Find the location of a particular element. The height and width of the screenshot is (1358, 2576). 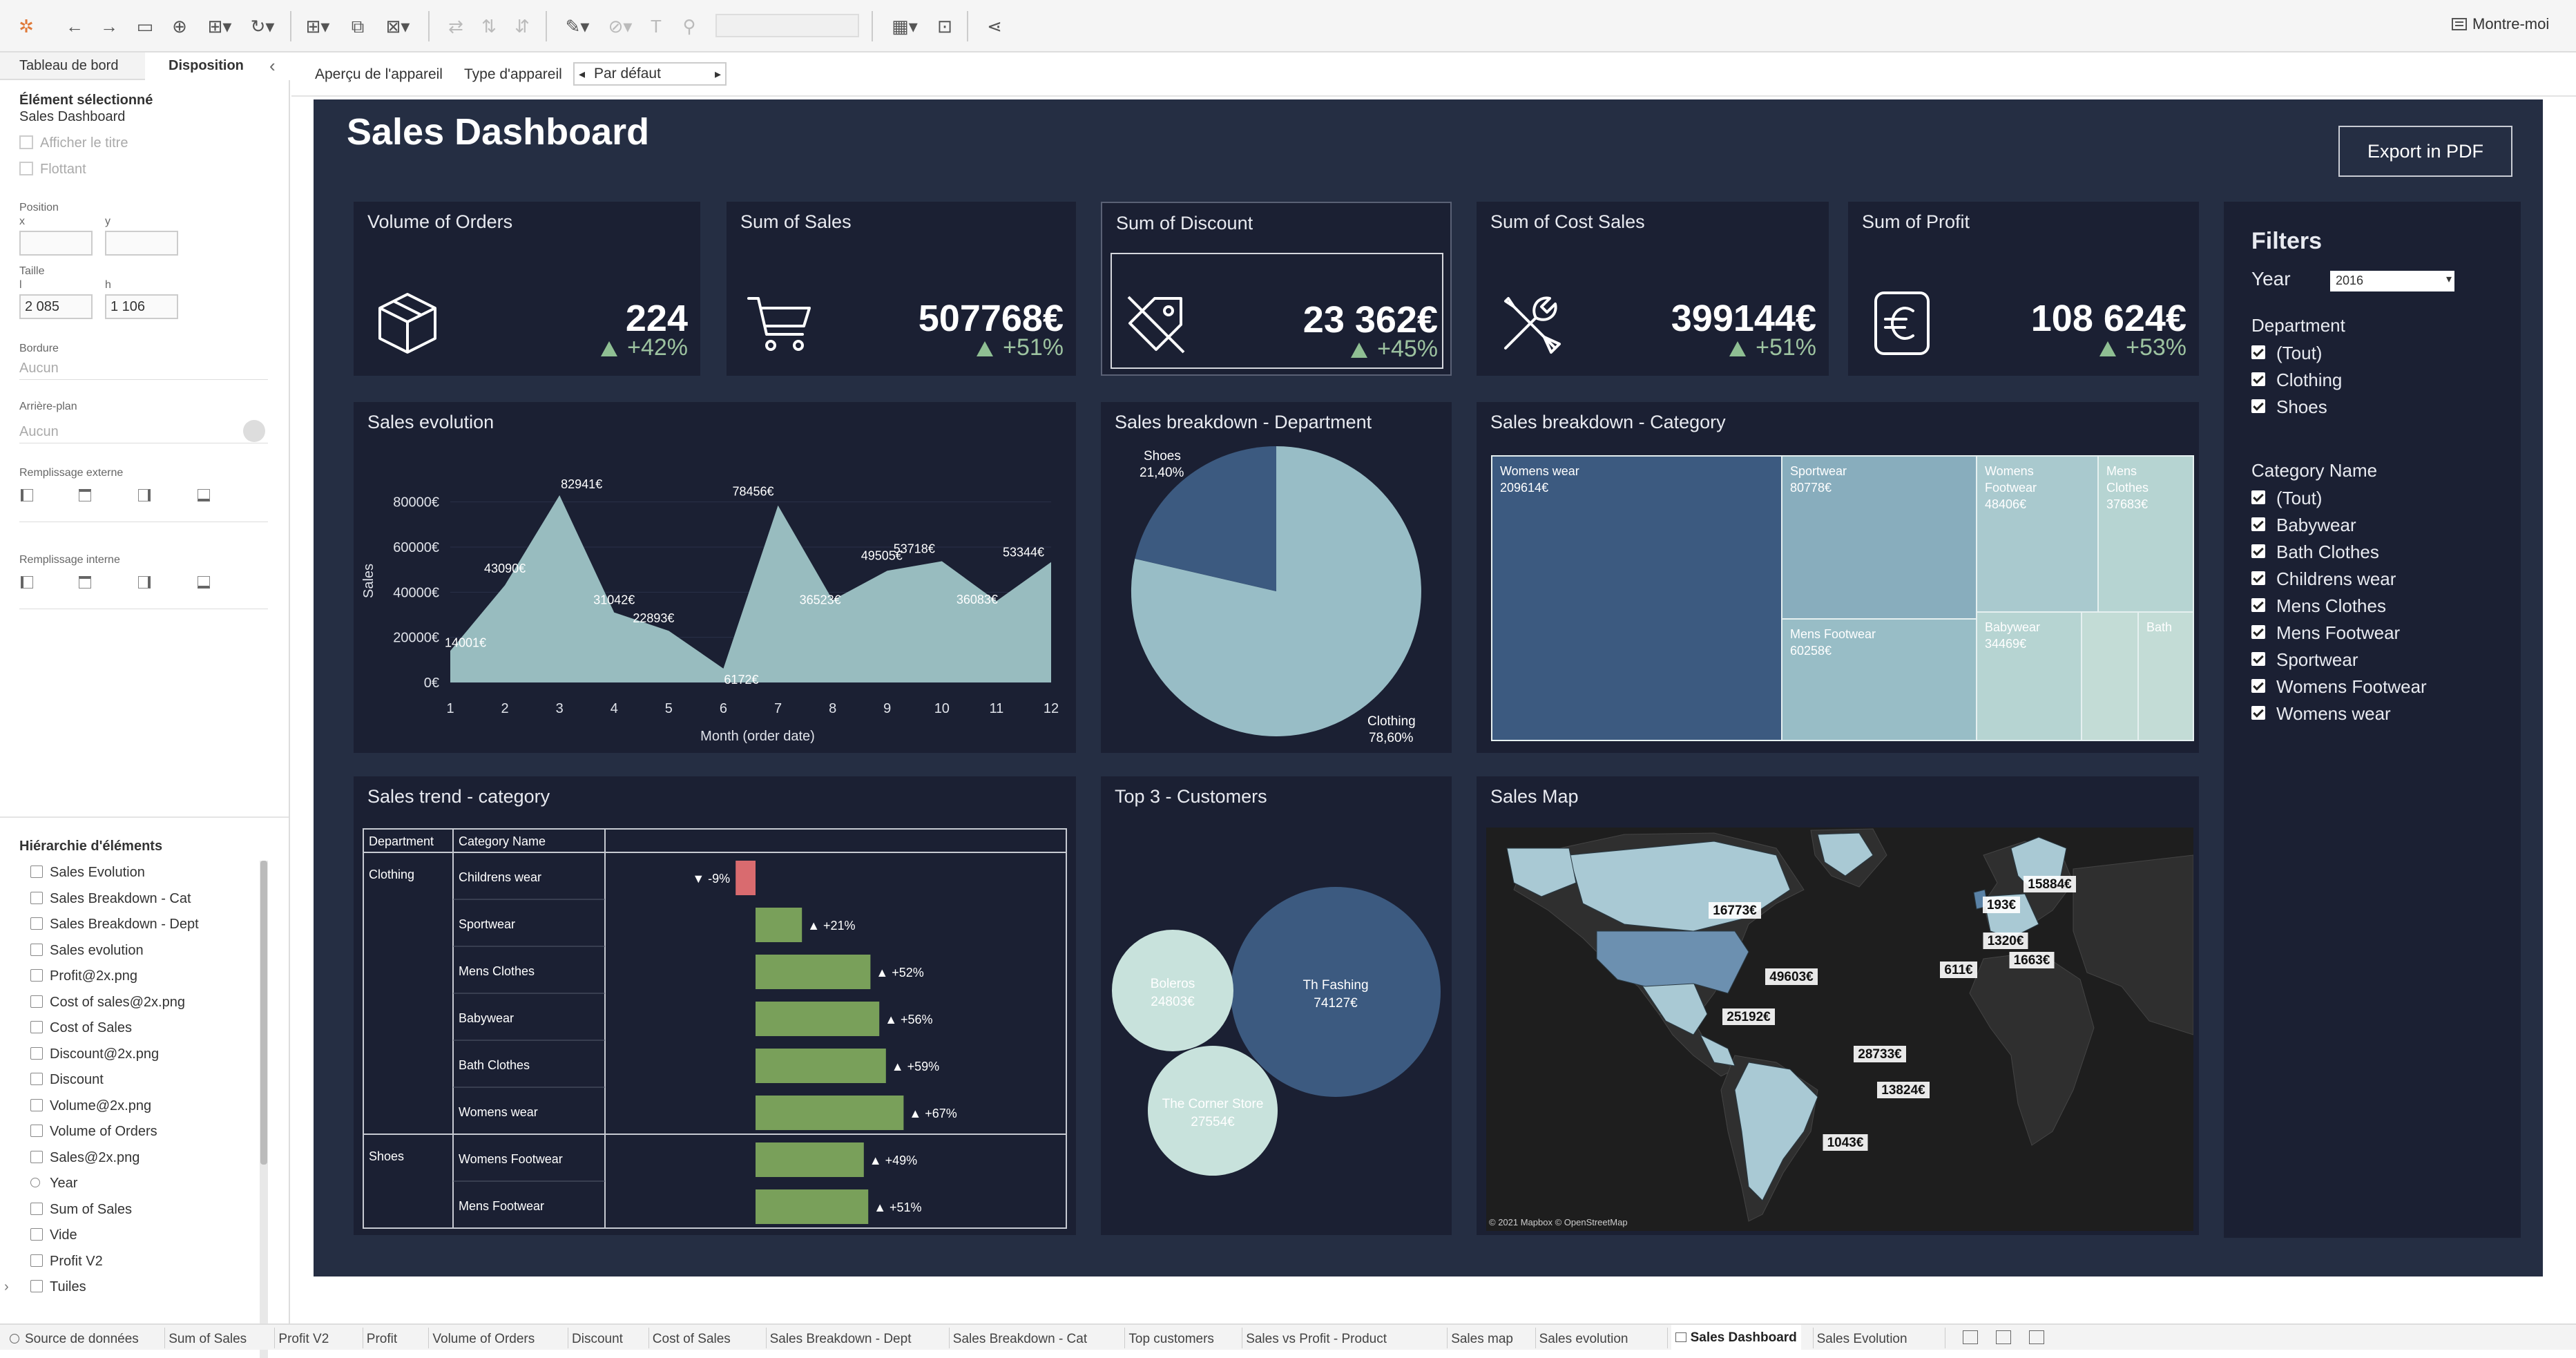

sheet-tab: Sales Breakdown - Cat is located at coordinates (1020, 1339).